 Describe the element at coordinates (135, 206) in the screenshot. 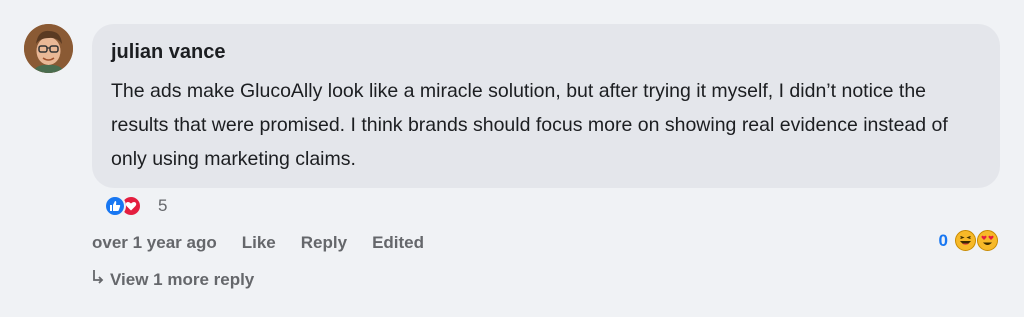

I see `reaction-summary: 5` at that location.